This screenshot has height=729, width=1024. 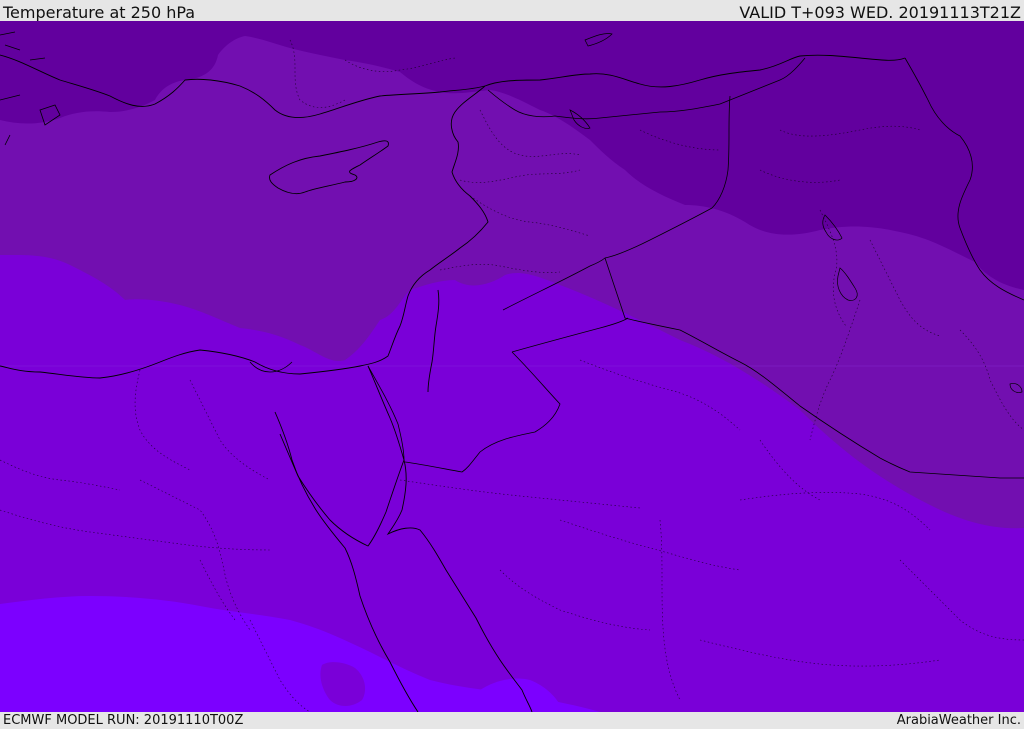 What do you see at coordinates (123, 720) in the screenshot?
I see `model-run-label: ECMWF MODEL RUN: 20191110T00Z` at bounding box center [123, 720].